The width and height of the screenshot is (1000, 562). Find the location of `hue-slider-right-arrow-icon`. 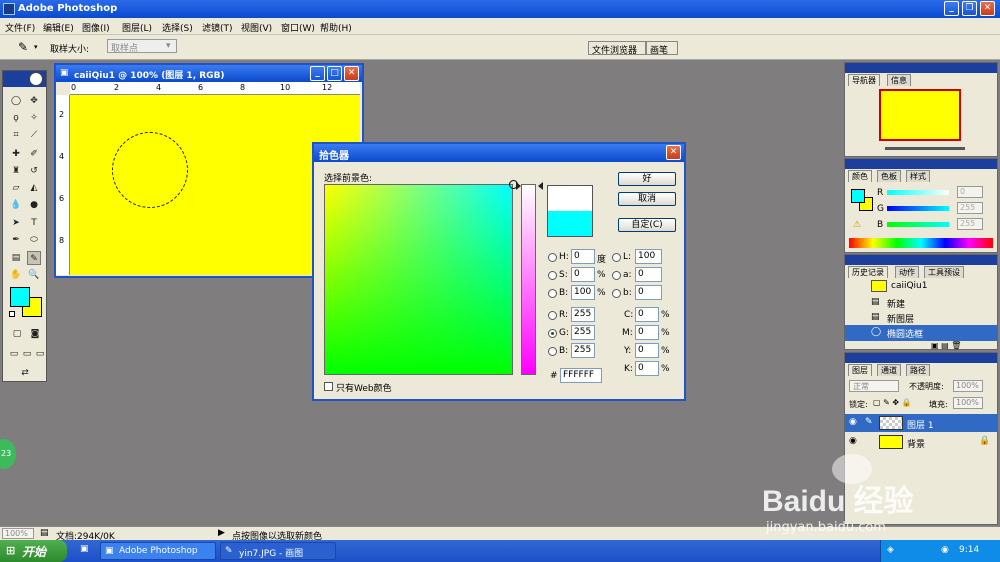

hue-slider-right-arrow-icon is located at coordinates (540, 186).